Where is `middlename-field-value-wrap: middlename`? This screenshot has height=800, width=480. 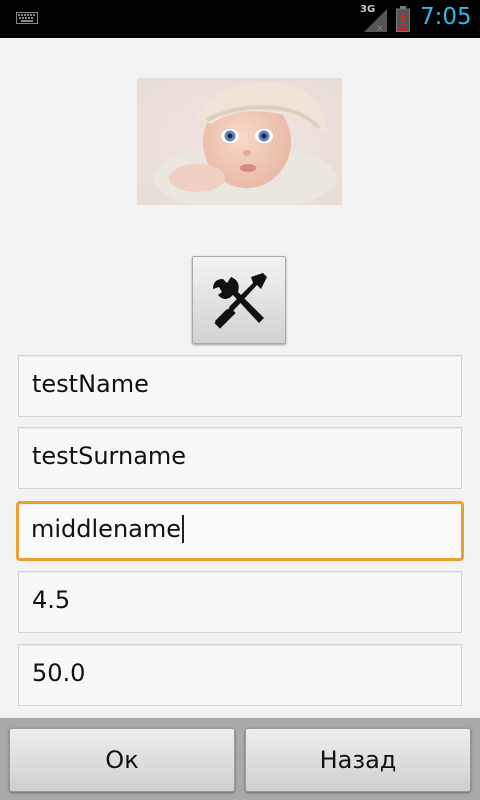 middlename-field-value-wrap: middlename is located at coordinates (108, 529).